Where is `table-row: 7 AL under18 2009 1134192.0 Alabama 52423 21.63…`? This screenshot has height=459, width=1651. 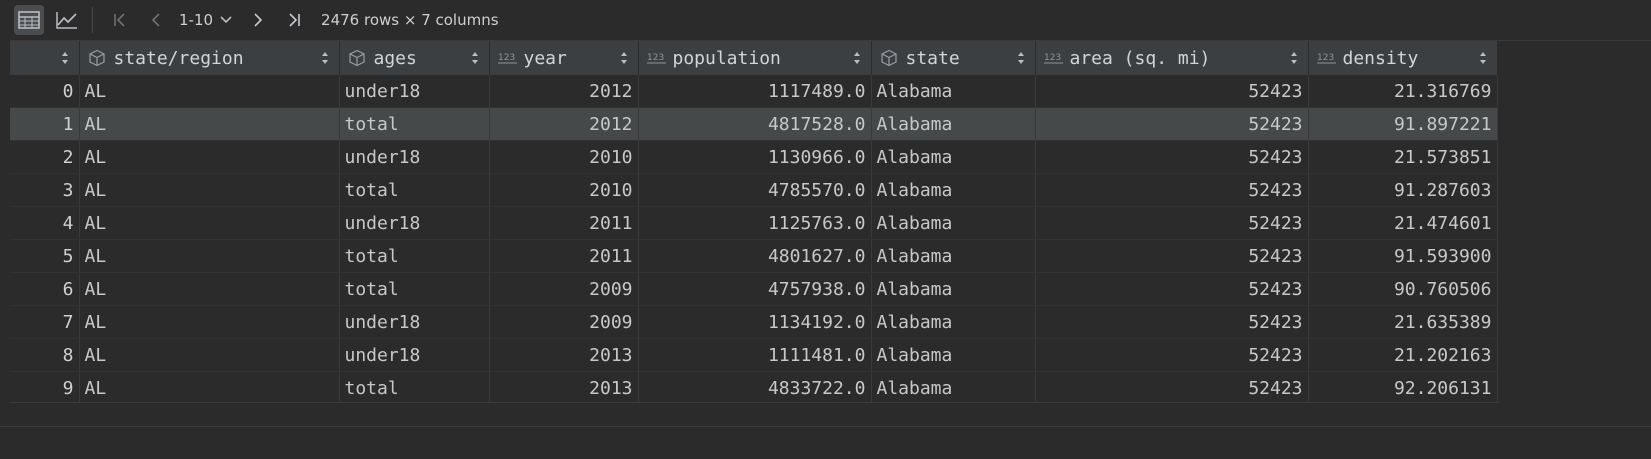
table-row: 7 AL under18 2009 1134192.0 Alabama 52423 21.63… is located at coordinates (754, 322).